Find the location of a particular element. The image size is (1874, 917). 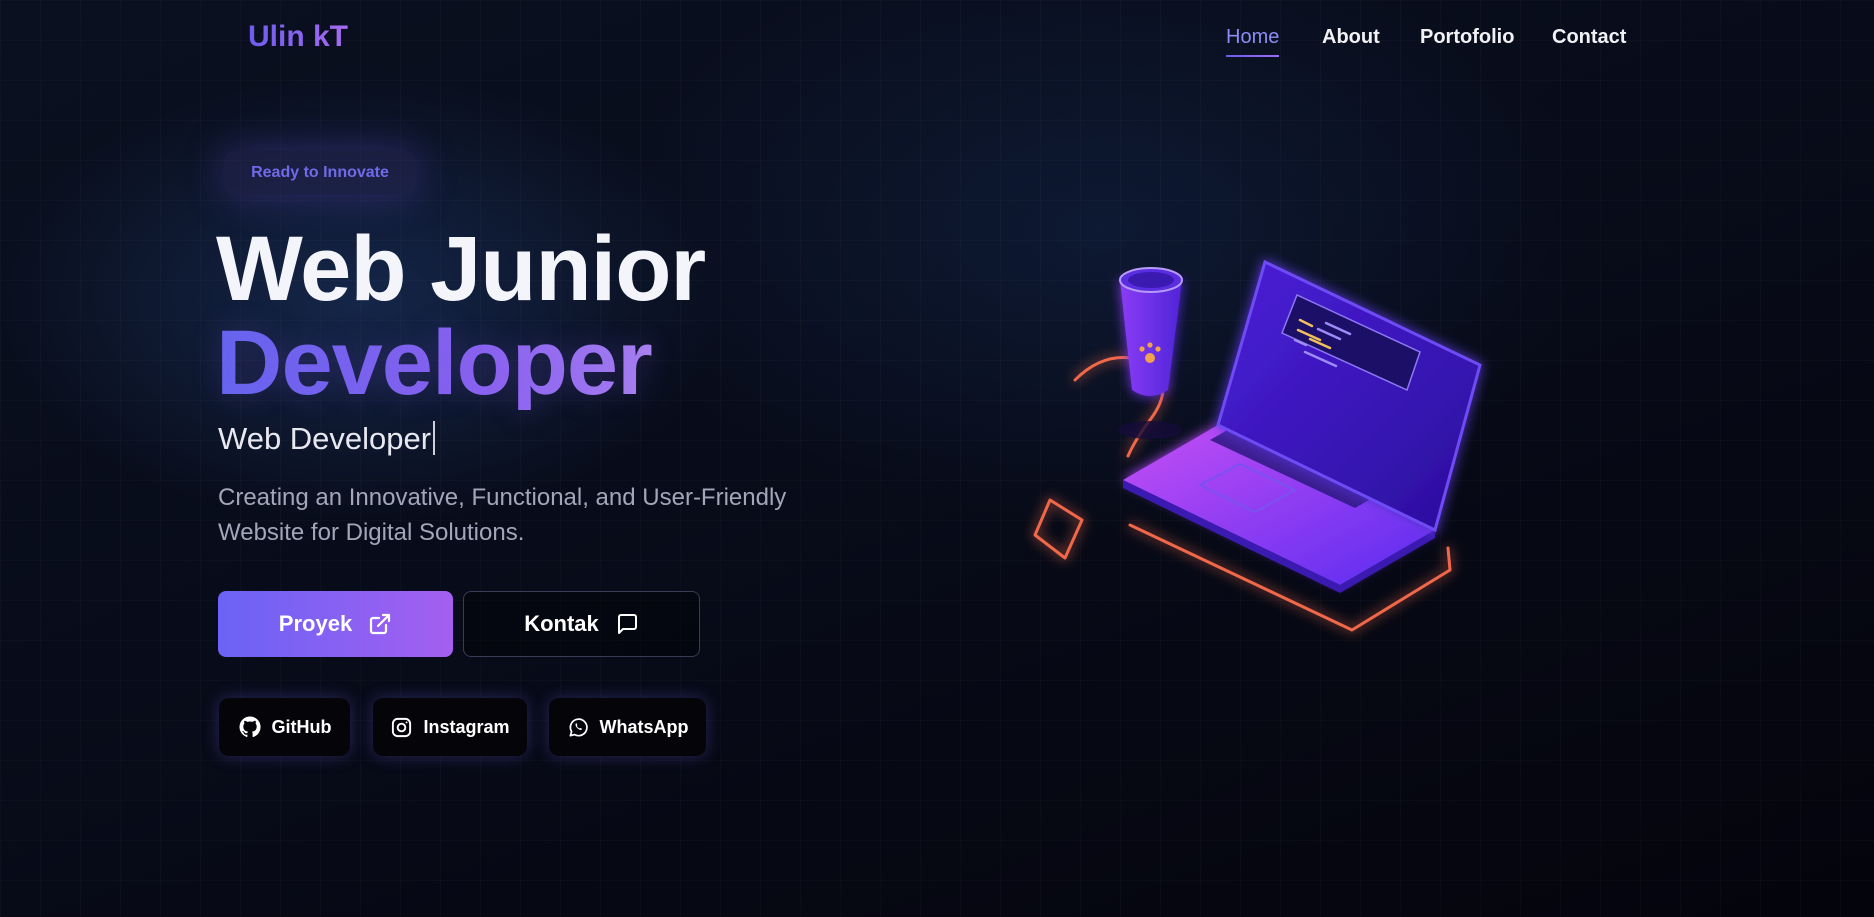

contact-button: Kontak is located at coordinates (581, 624).